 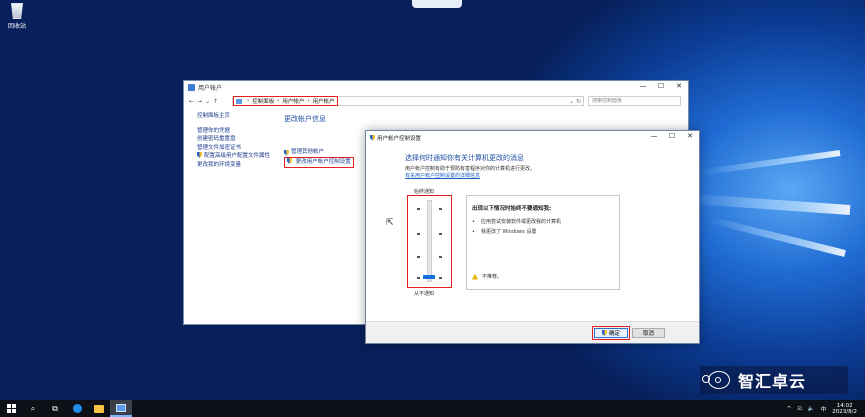 I want to click on breadcrumb-control-panel: 控制面板, so click(x=263, y=101).